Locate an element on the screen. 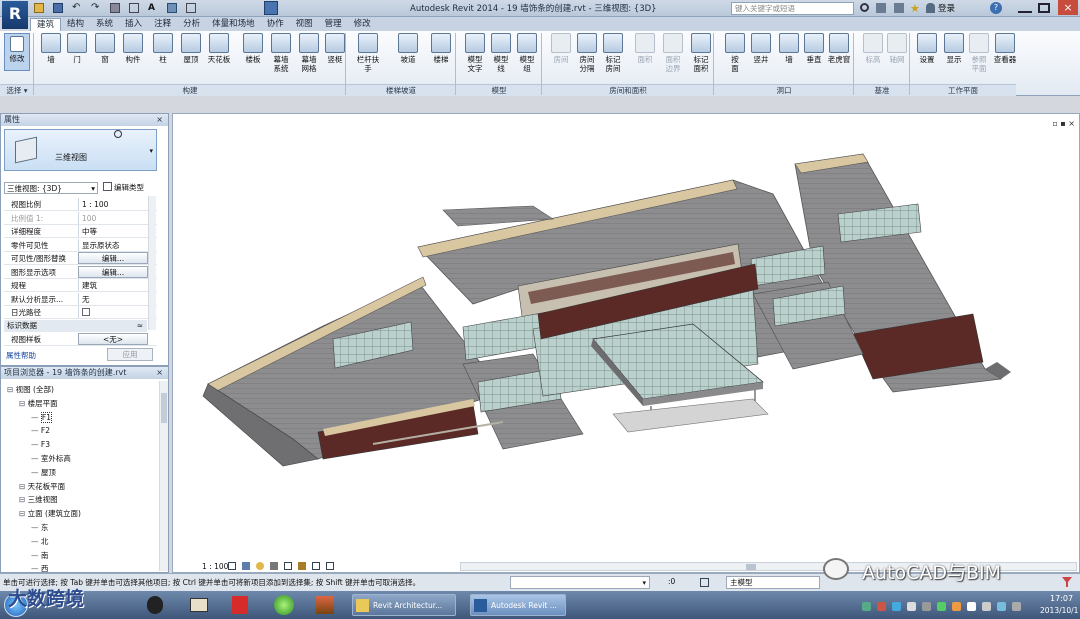 This screenshot has height=619, width=1080. favorites-icon: ★ is located at coordinates (915, 8).